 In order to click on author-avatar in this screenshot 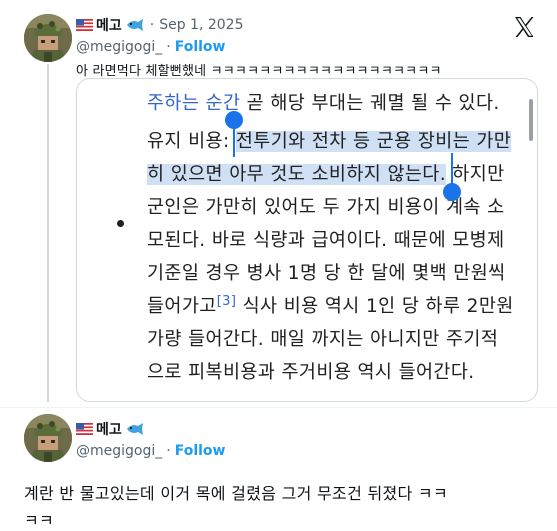, I will do `click(48, 38)`.